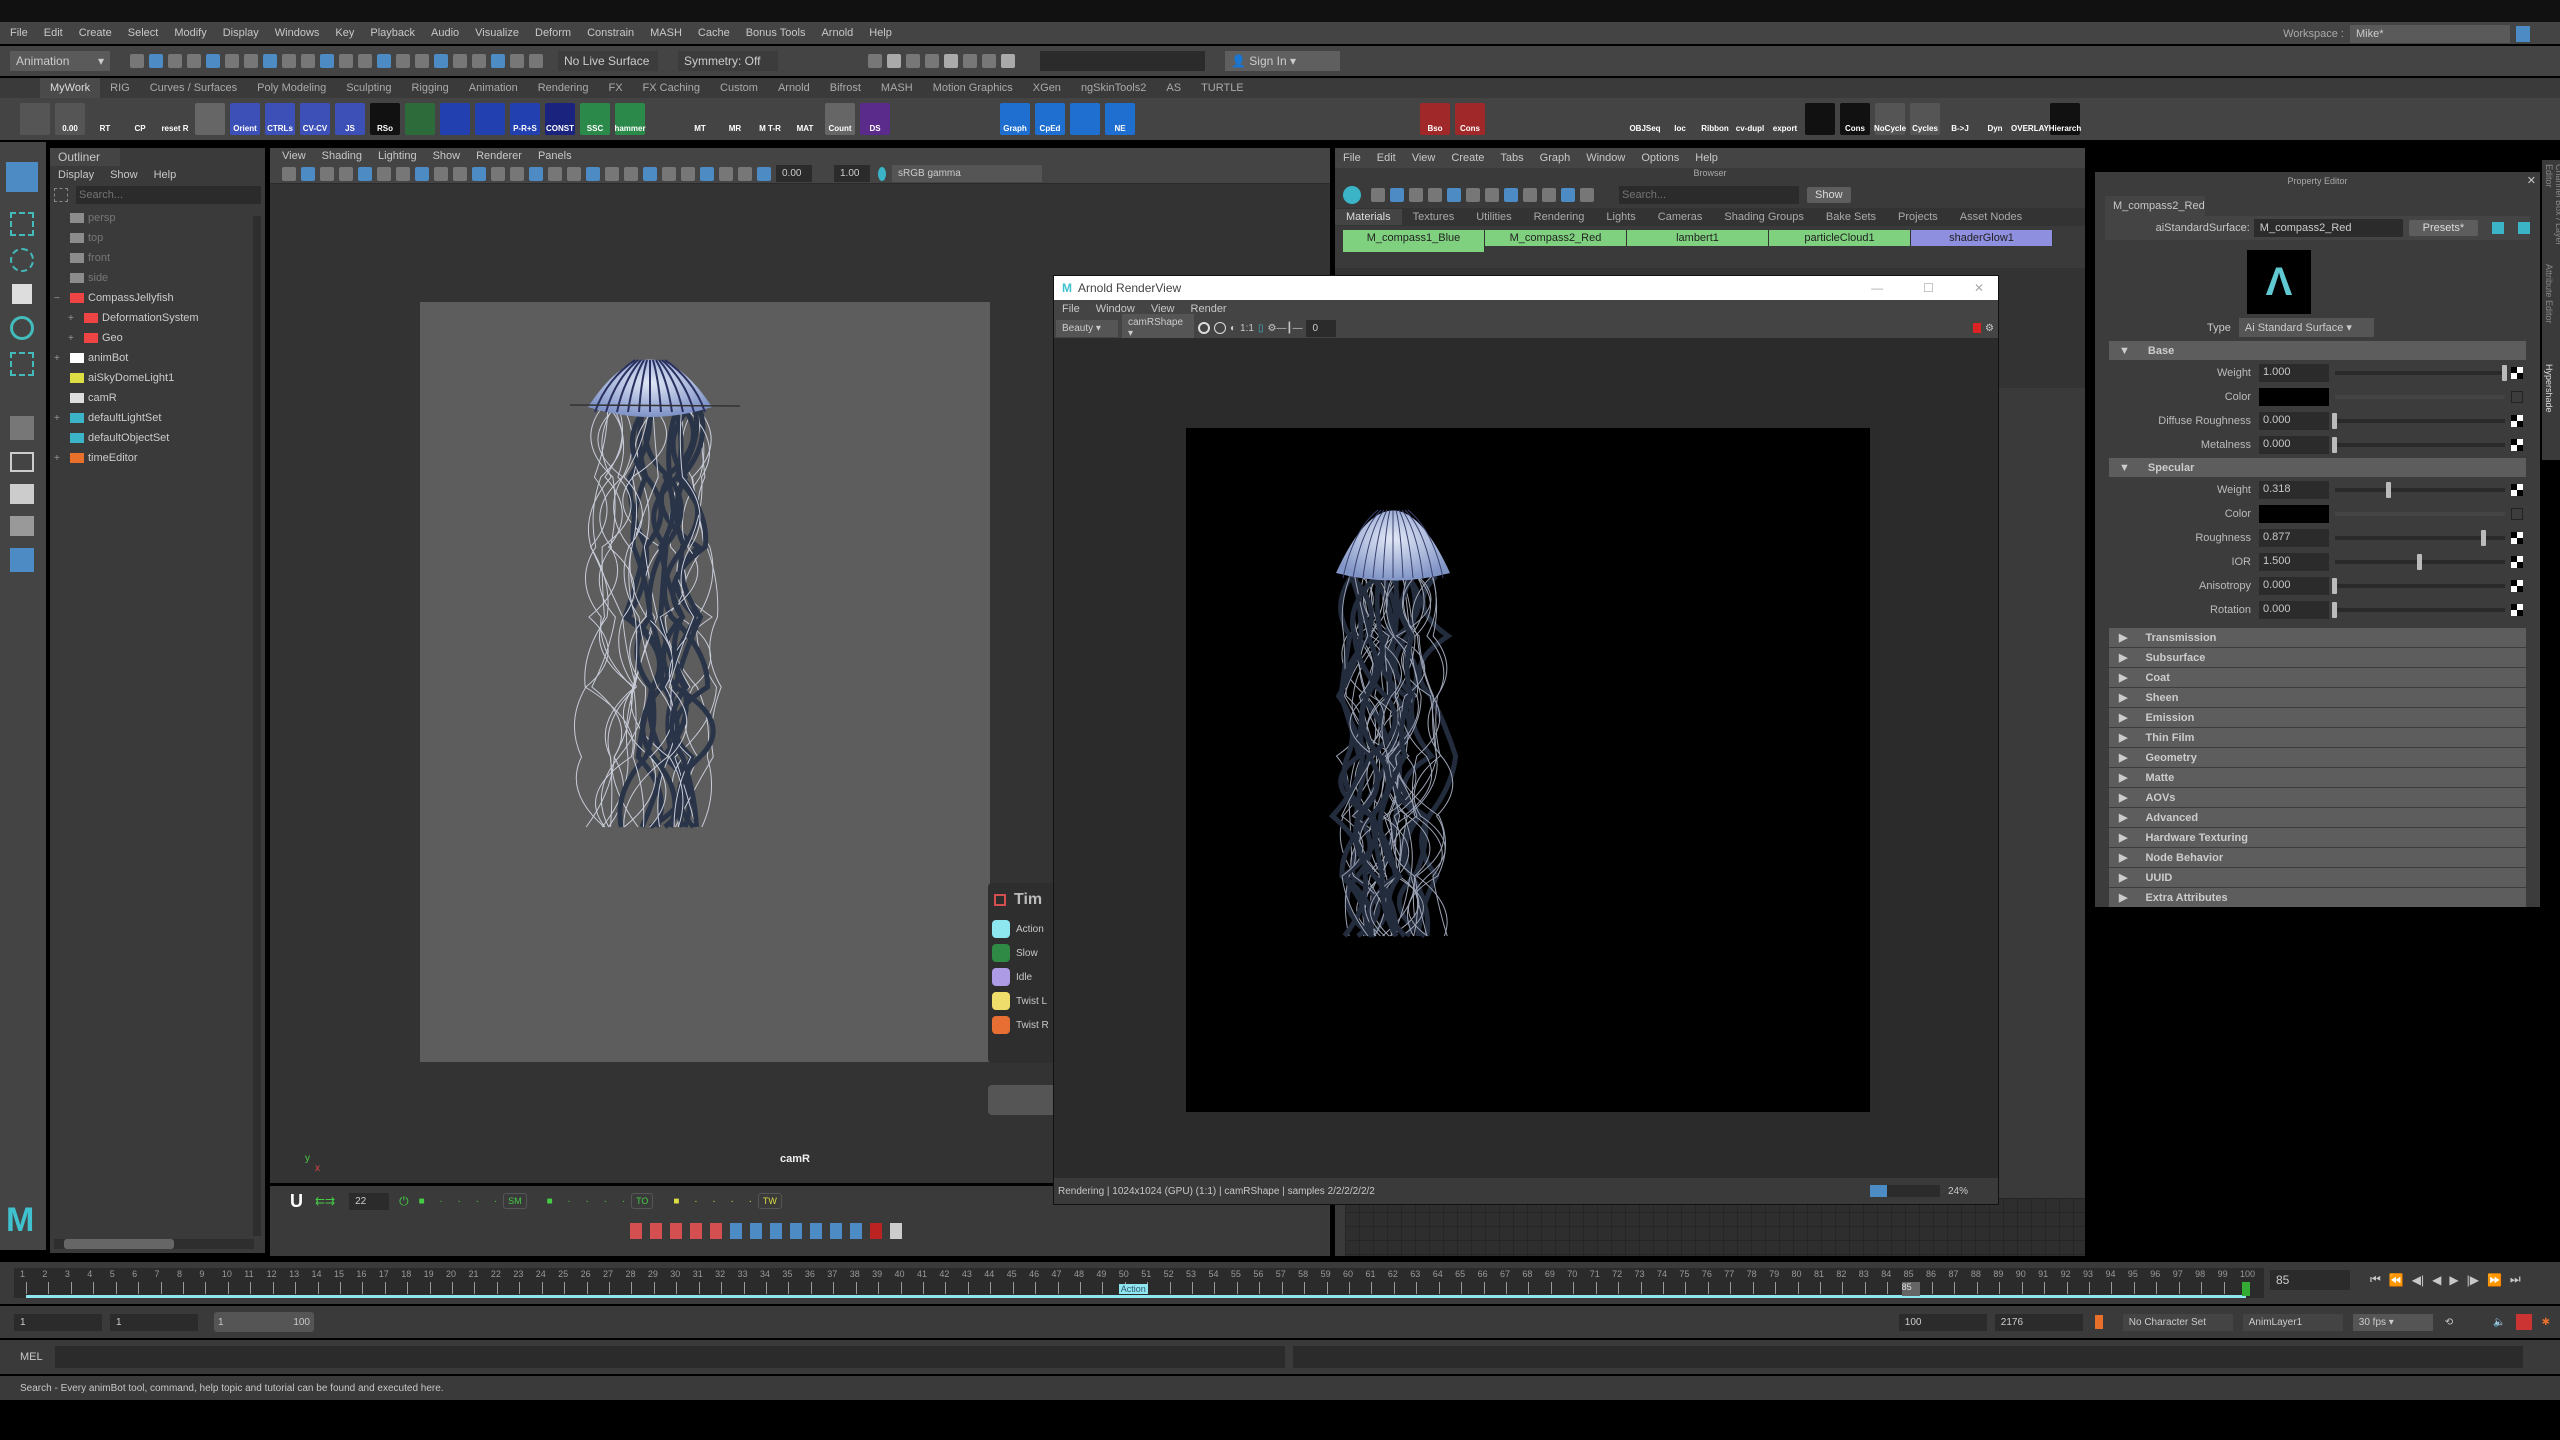  Describe the element at coordinates (1047, 88) in the screenshot. I see `shelf-tab-xgen: XGen` at that location.